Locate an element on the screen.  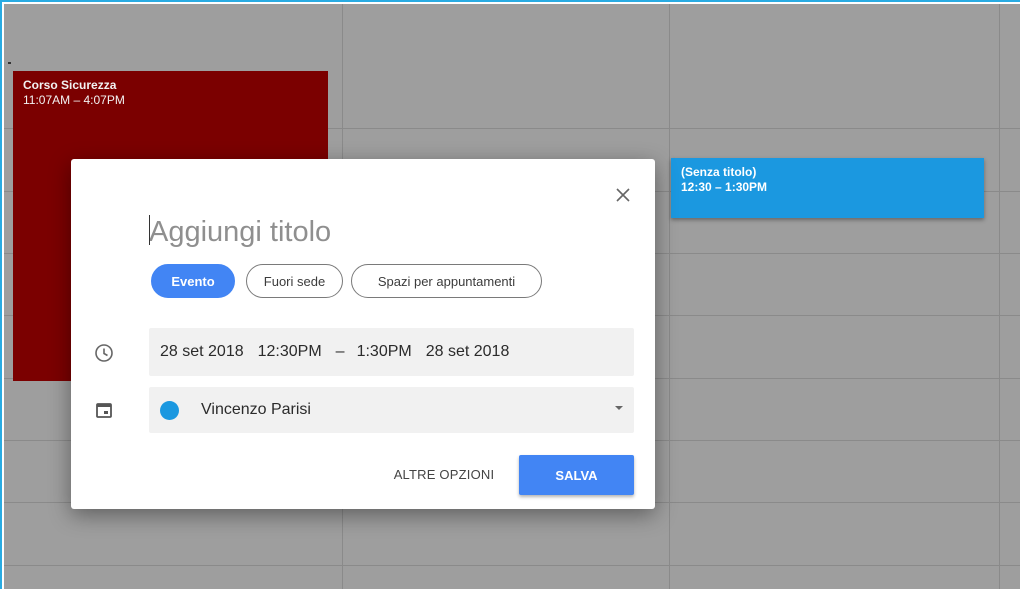
grid-line is located at coordinates (512, 565).